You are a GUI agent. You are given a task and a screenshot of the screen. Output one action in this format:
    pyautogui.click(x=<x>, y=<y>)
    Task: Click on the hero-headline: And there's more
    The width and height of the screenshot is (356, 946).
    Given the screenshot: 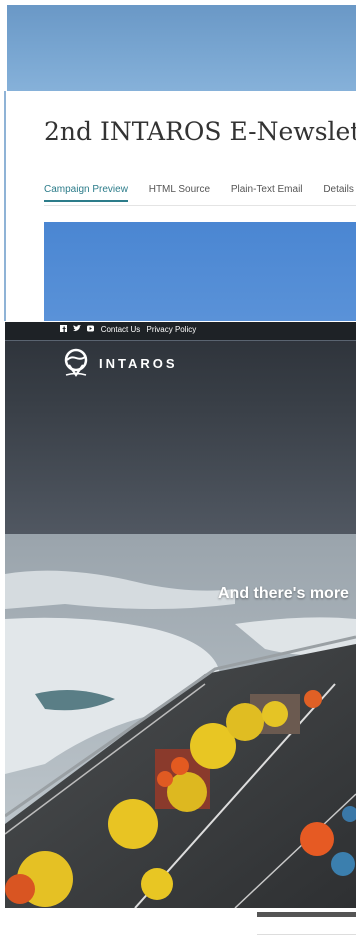 What is the action you would take?
    pyautogui.click(x=283, y=593)
    